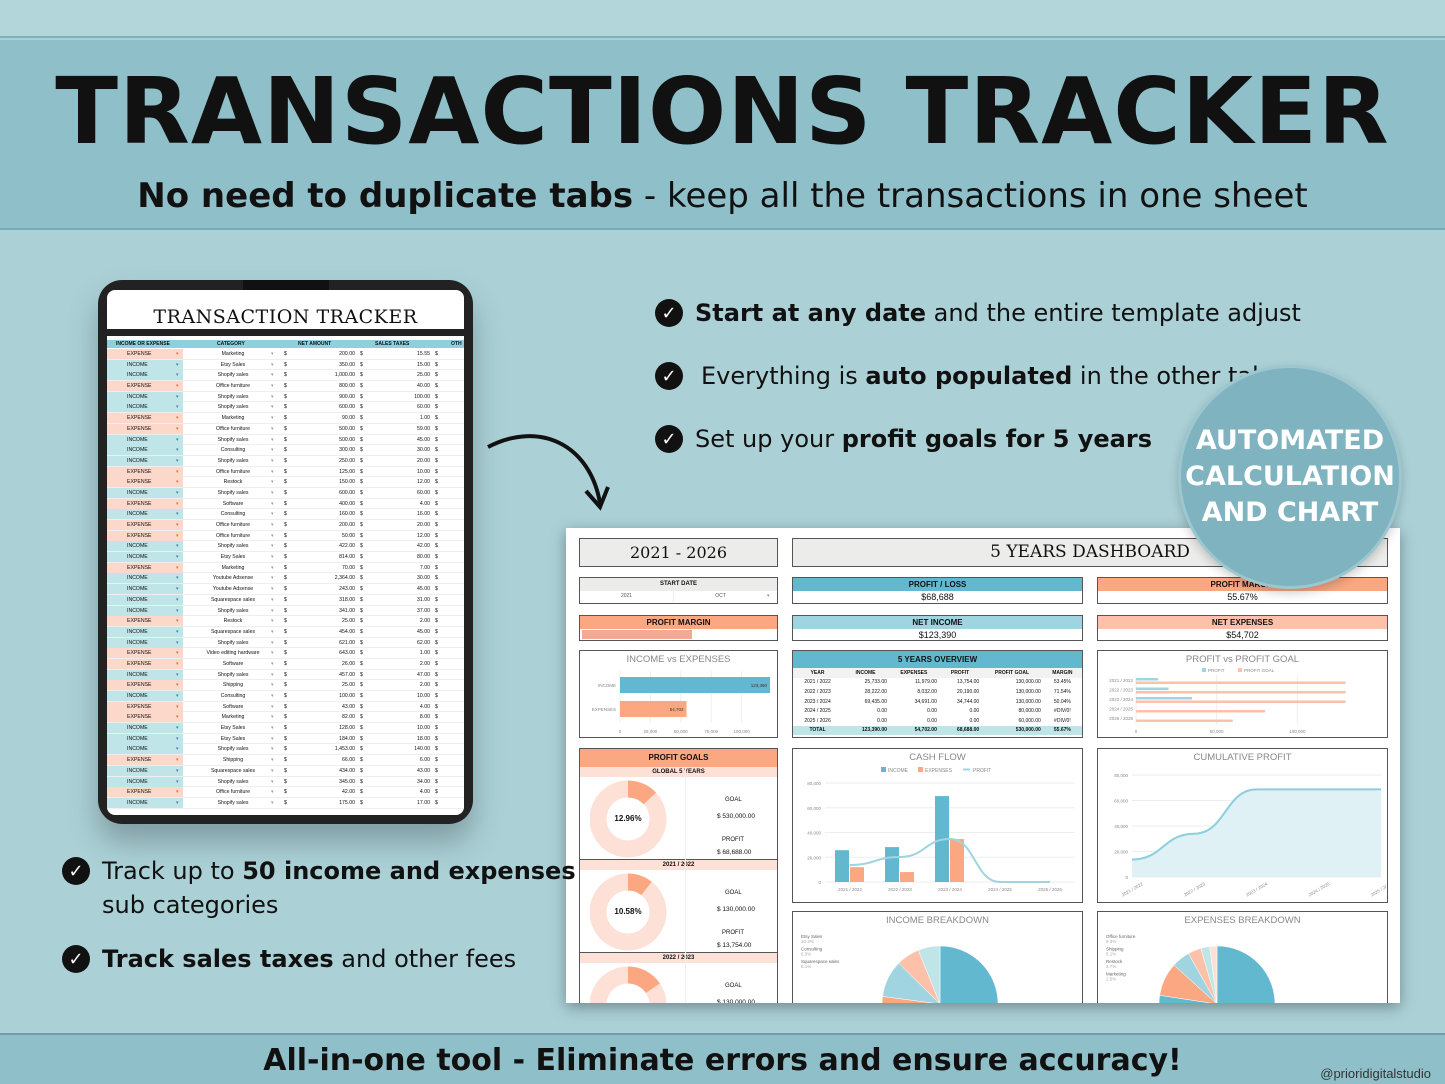 The height and width of the screenshot is (1084, 1445). What do you see at coordinates (326, 782) in the screenshot?
I see `net-amount-cell: 345.00` at bounding box center [326, 782].